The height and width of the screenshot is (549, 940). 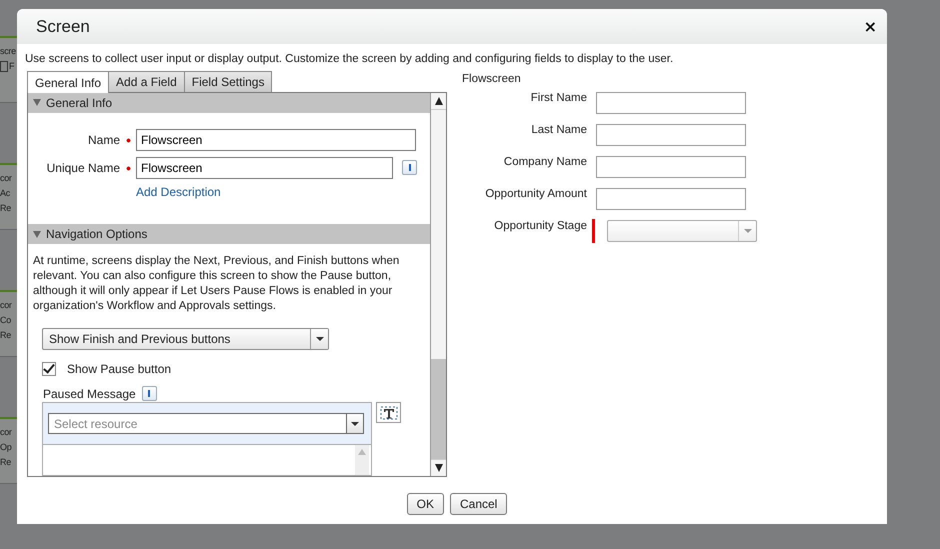 I want to click on background-text: Co, so click(x=5, y=320).